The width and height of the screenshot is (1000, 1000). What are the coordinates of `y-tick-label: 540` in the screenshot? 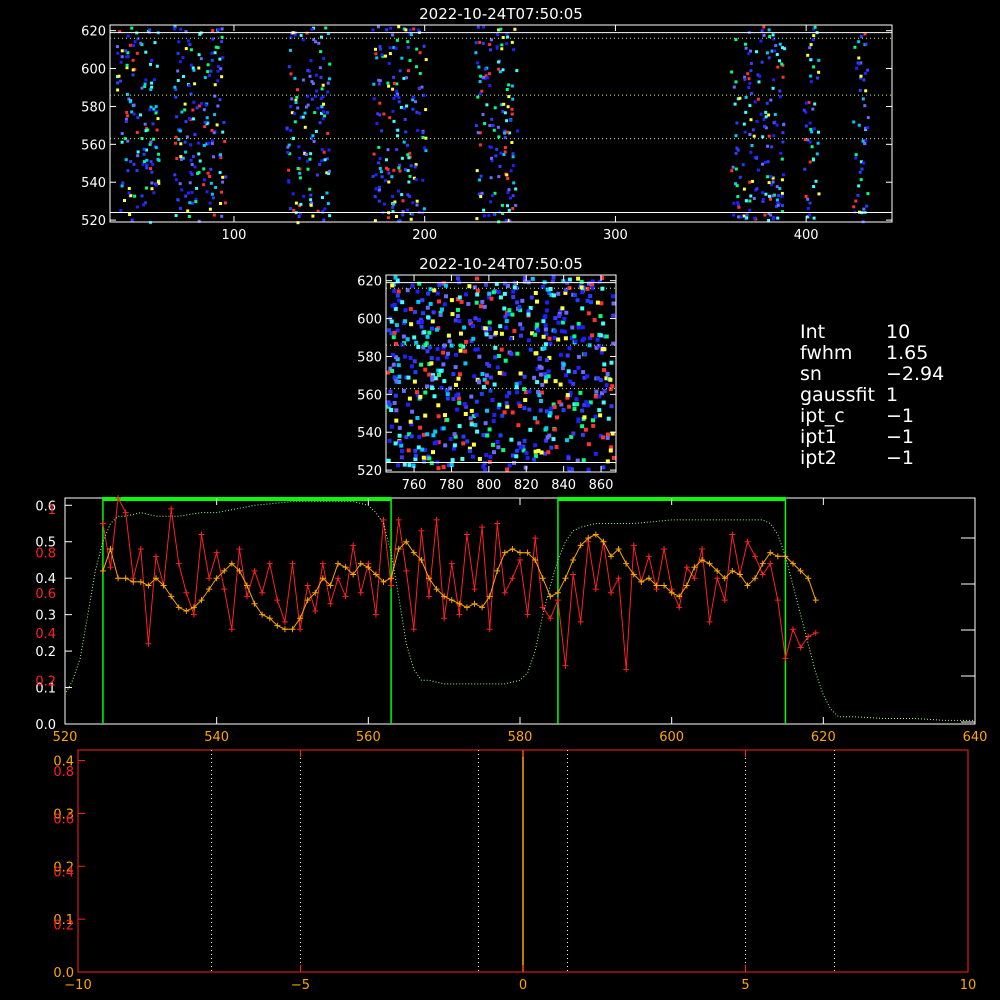 It's located at (93, 183).